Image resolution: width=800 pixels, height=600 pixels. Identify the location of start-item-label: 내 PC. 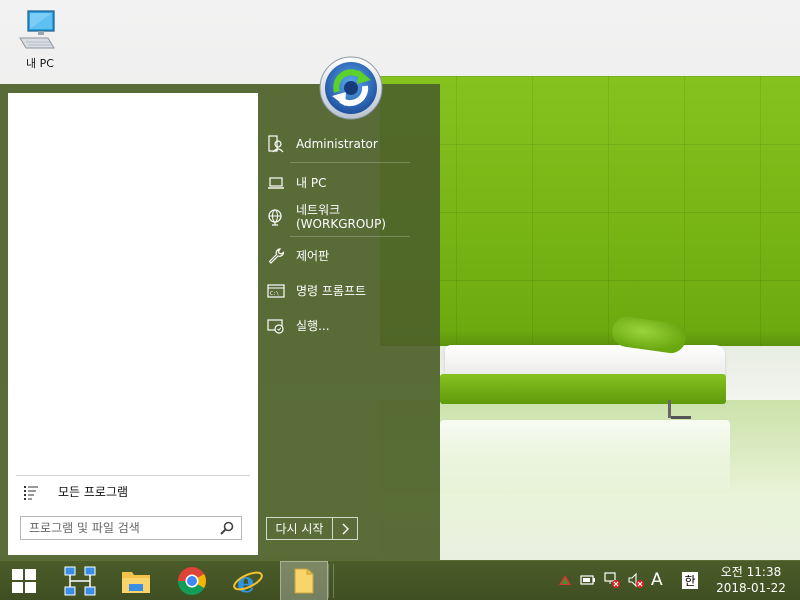
(311, 183).